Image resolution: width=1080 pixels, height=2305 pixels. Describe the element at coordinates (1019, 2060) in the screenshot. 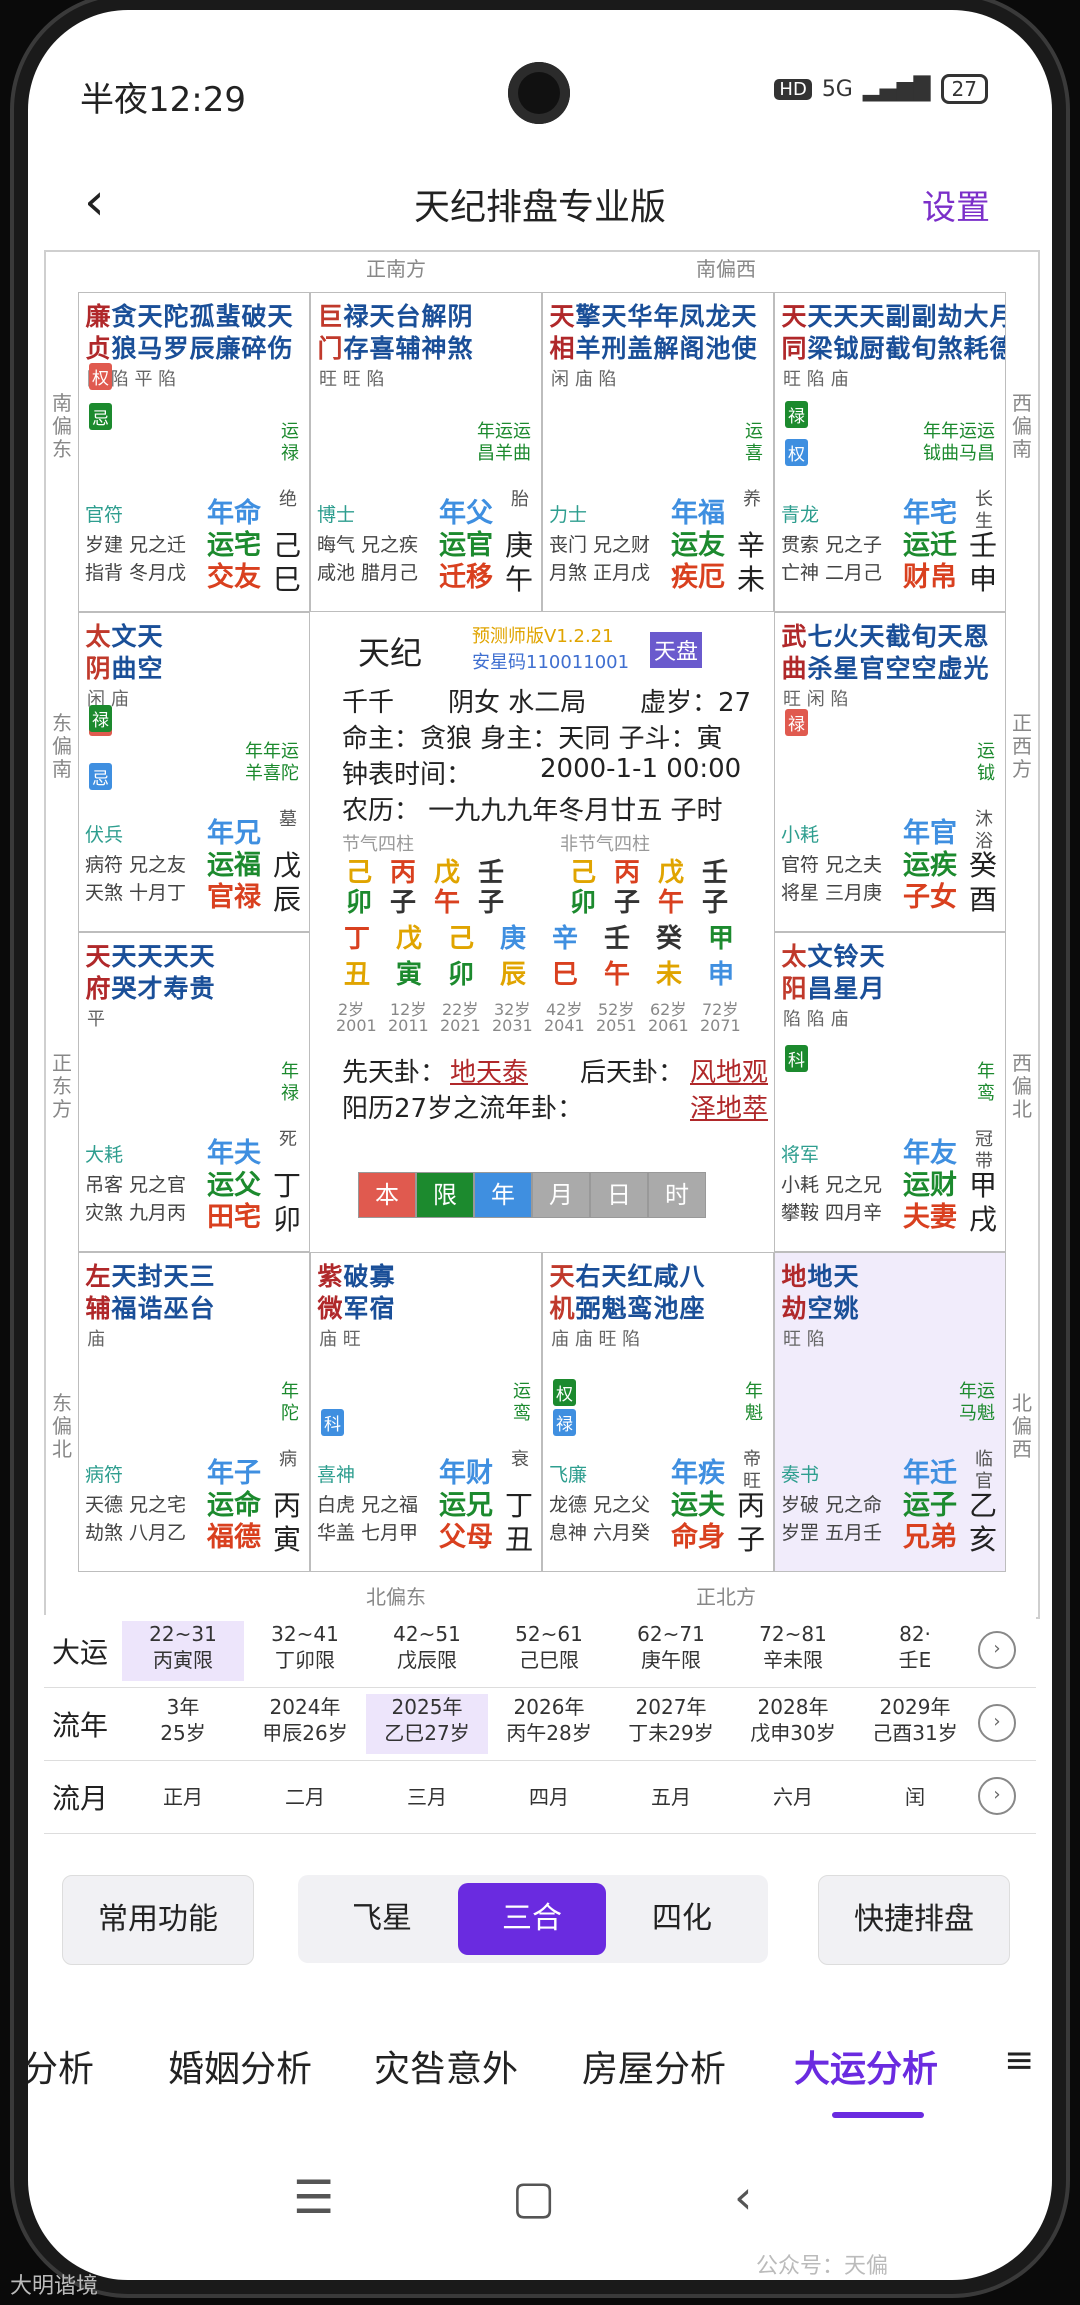

I see `tabs-menu-icon: ≡` at that location.